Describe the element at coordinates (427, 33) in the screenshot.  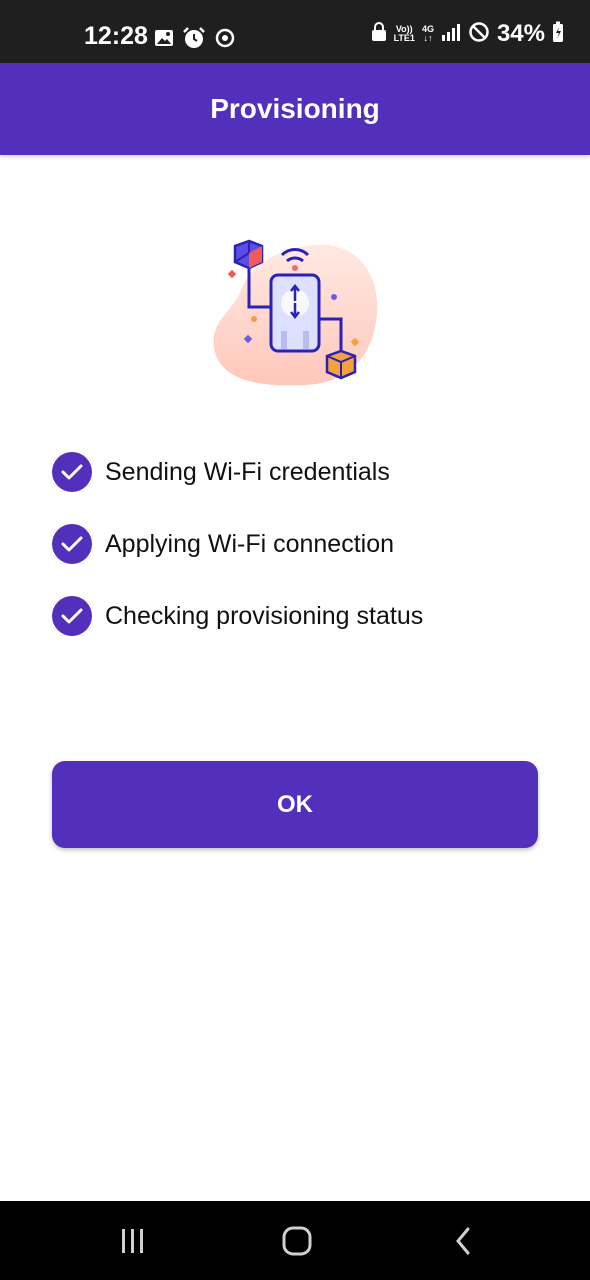
I see `data-indicator: 4G ↓↑` at that location.